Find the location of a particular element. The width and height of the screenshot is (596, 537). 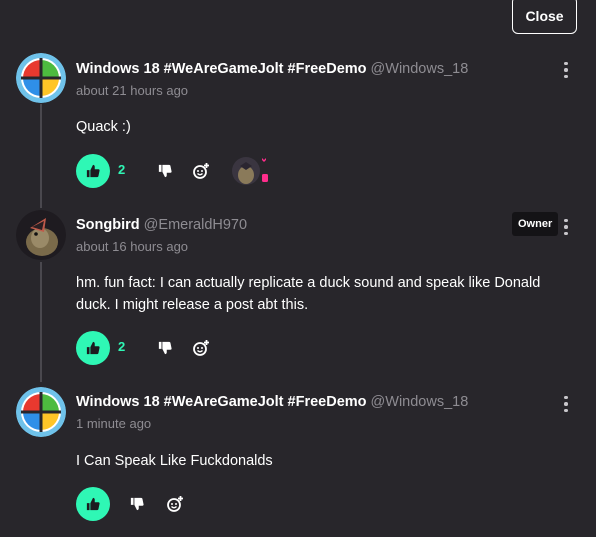

author-name: Songbird is located at coordinates (108, 225).